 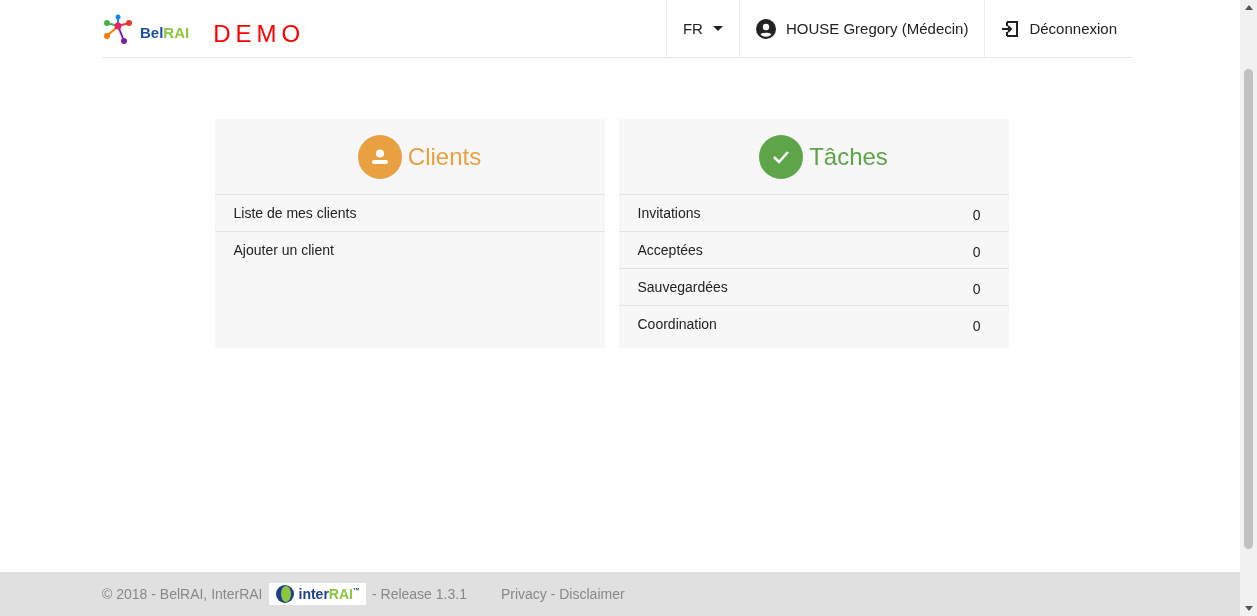 I want to click on language-dropdown: FR, so click(x=702, y=28).